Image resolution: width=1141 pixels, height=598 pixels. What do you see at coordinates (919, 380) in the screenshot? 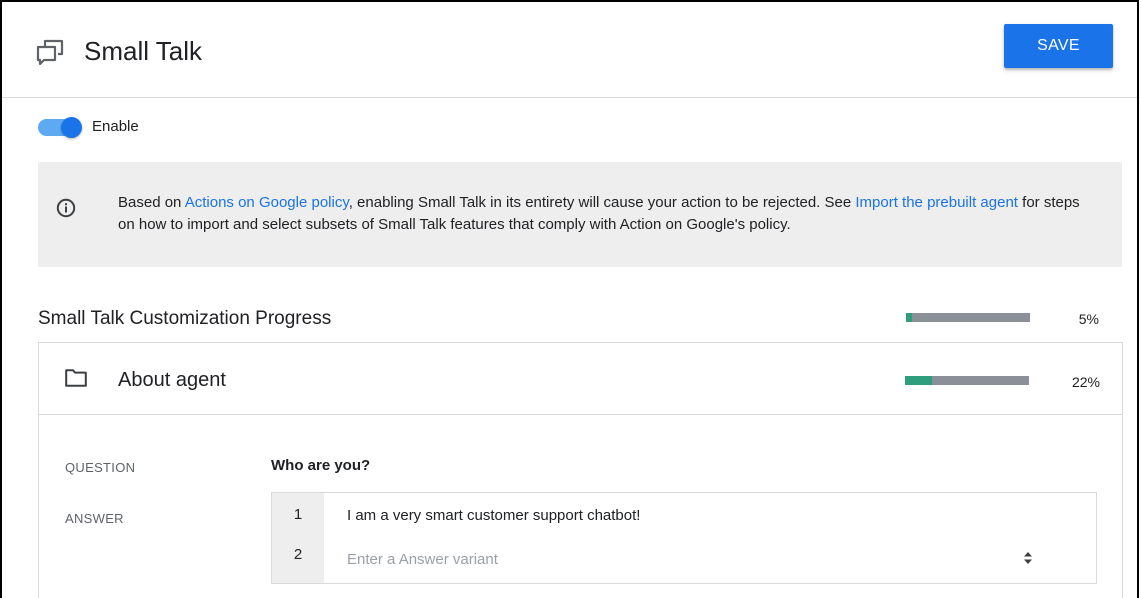
I see `about-agent-progress-fill` at bounding box center [919, 380].